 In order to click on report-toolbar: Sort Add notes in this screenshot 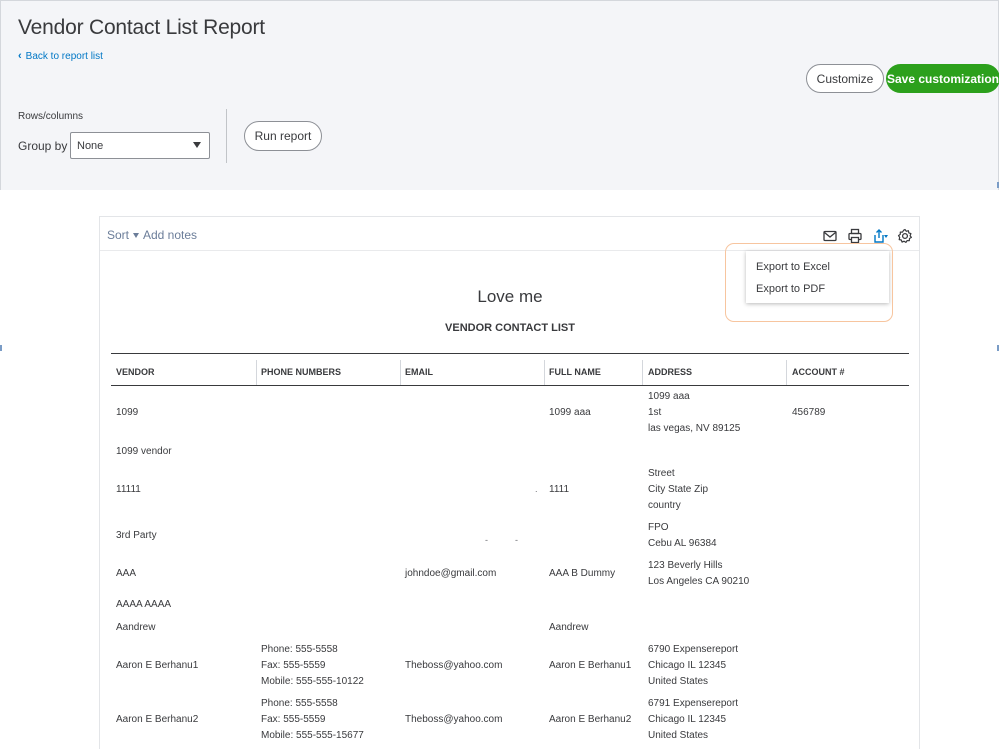, I will do `click(509, 234)`.